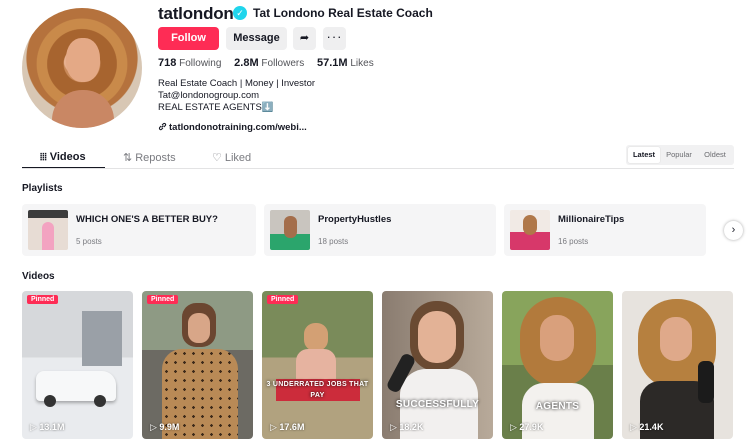 The height and width of the screenshot is (445, 750). Describe the element at coordinates (647, 427) in the screenshot. I see `view-count: ▷ 21.4K` at that location.